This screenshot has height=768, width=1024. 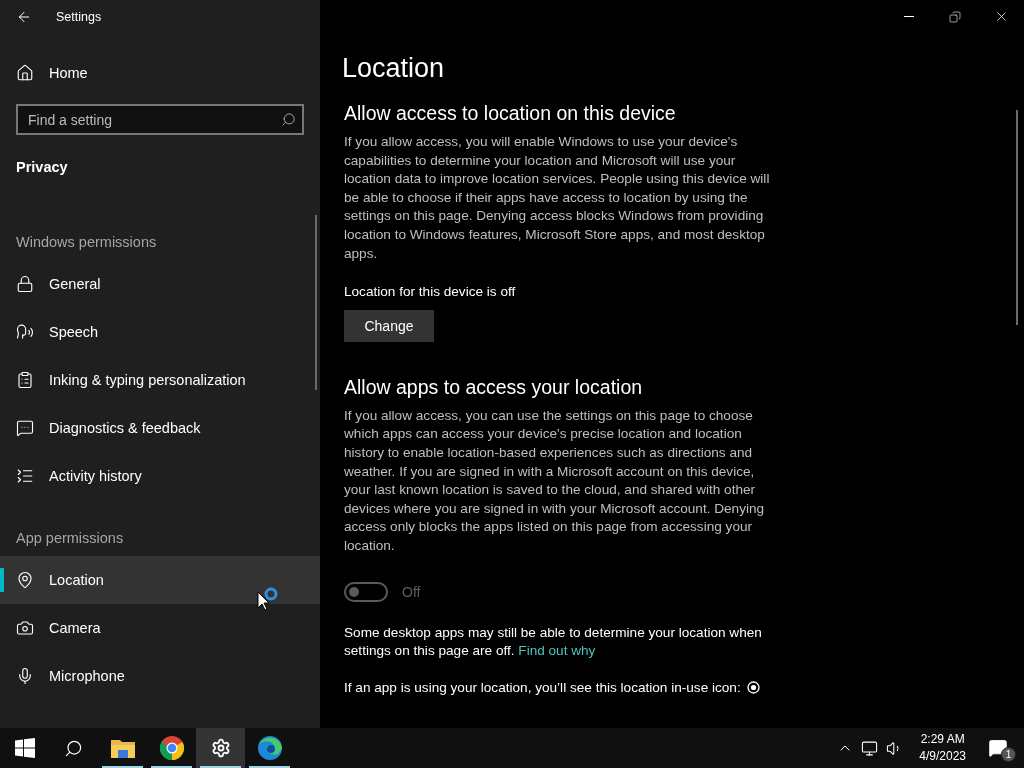 I want to click on taskbar-button, so click(x=220, y=748).